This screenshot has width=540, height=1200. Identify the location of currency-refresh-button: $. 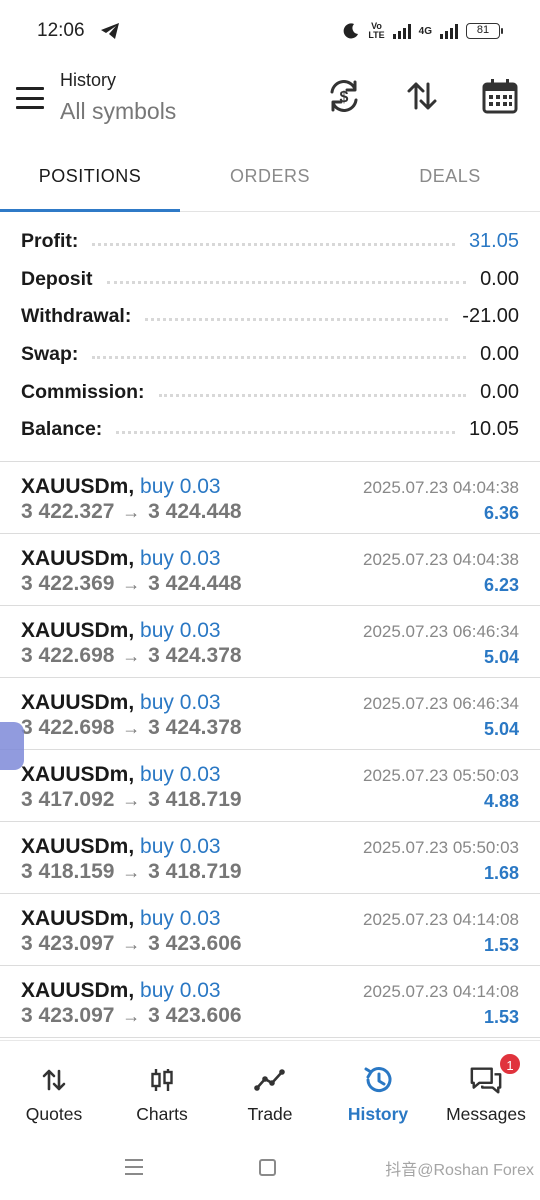
(344, 96).